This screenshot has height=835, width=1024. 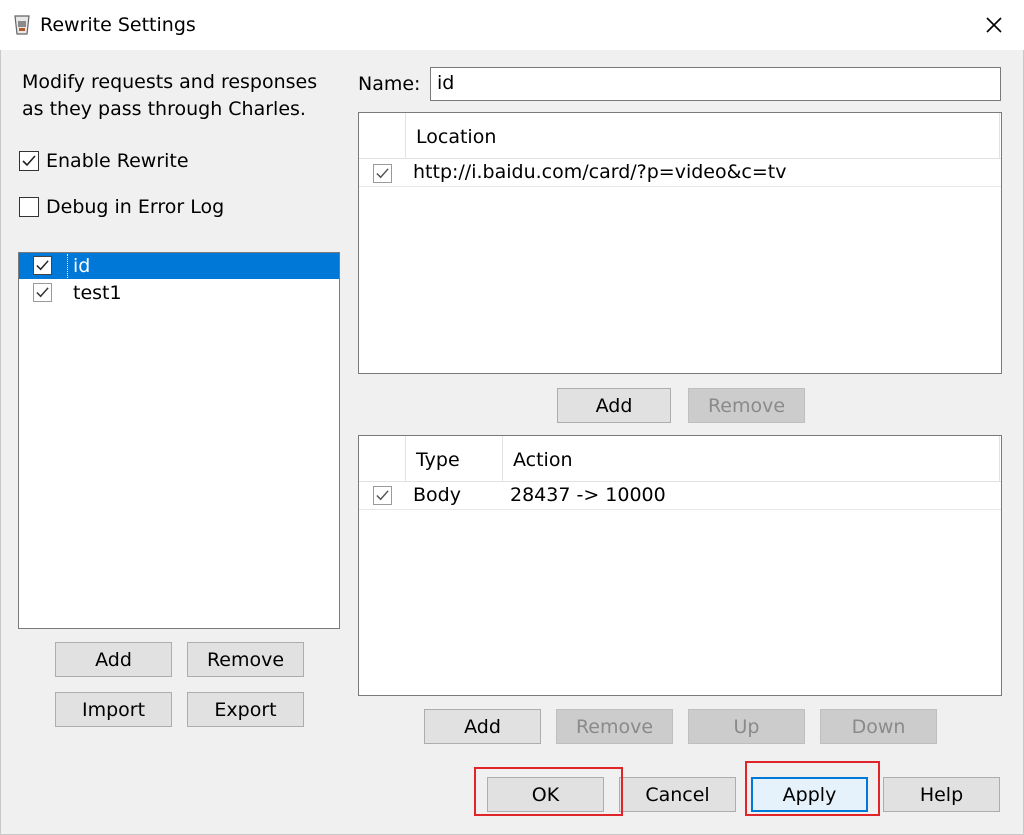 I want to click on list-item-label: test1, so click(x=97, y=293).